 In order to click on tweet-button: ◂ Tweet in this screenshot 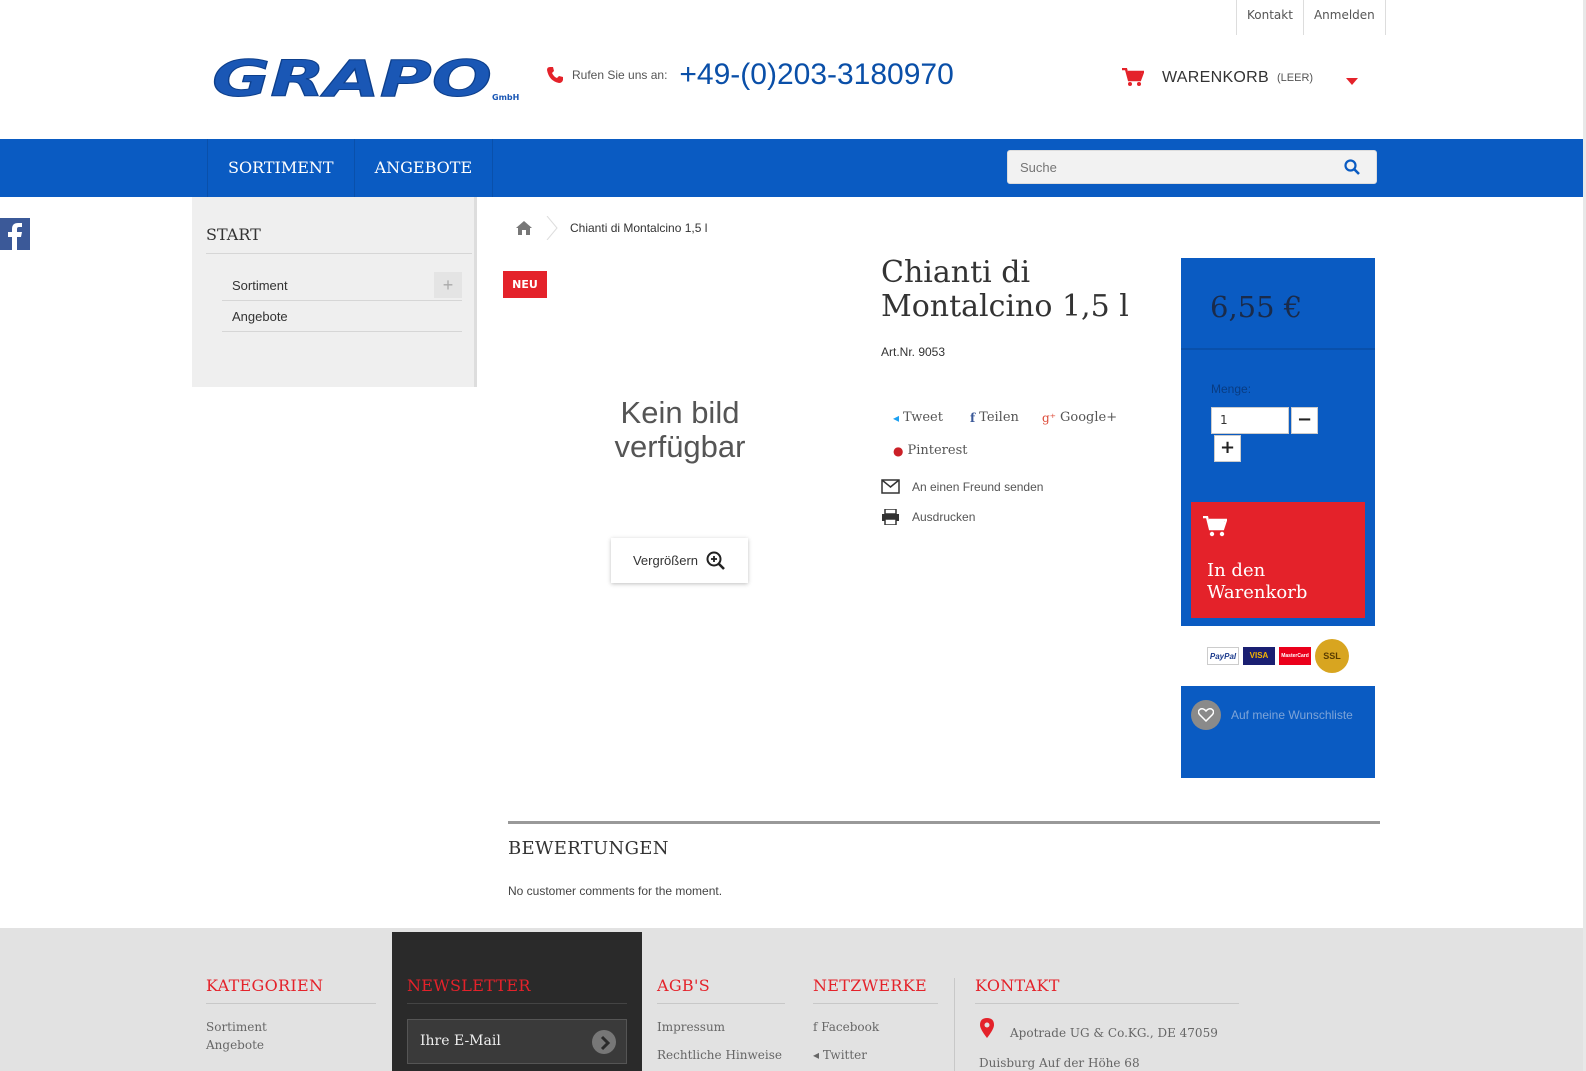, I will do `click(918, 417)`.